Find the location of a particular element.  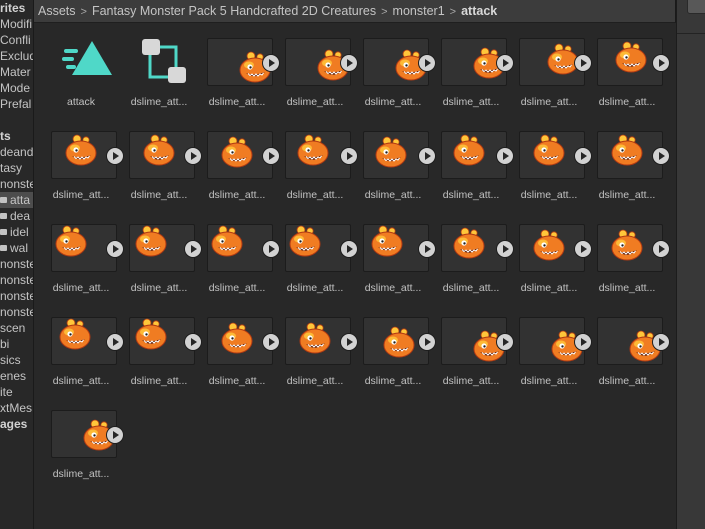

tree-item: Prefal is located at coordinates (15, 104).